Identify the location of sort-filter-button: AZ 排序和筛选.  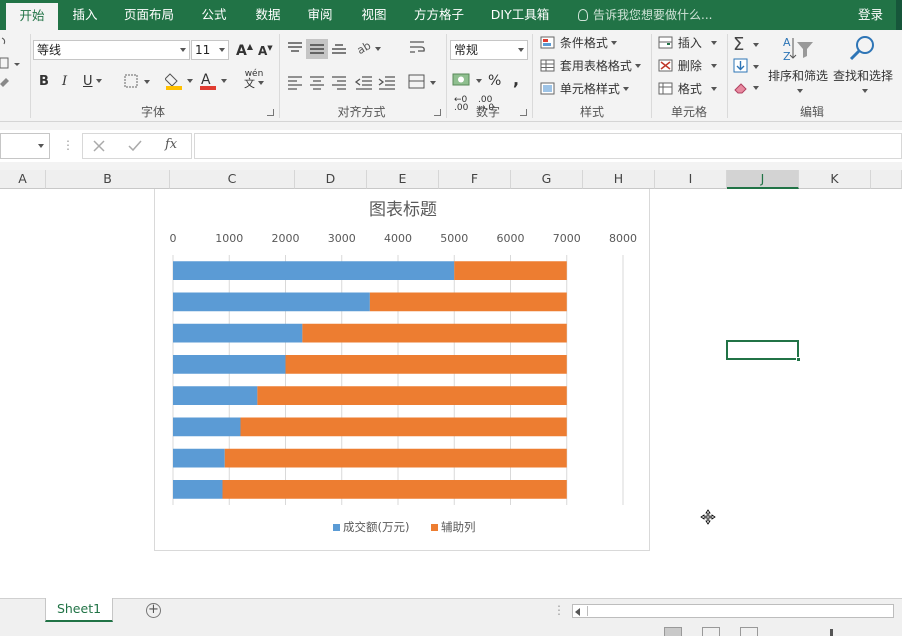
(798, 66).